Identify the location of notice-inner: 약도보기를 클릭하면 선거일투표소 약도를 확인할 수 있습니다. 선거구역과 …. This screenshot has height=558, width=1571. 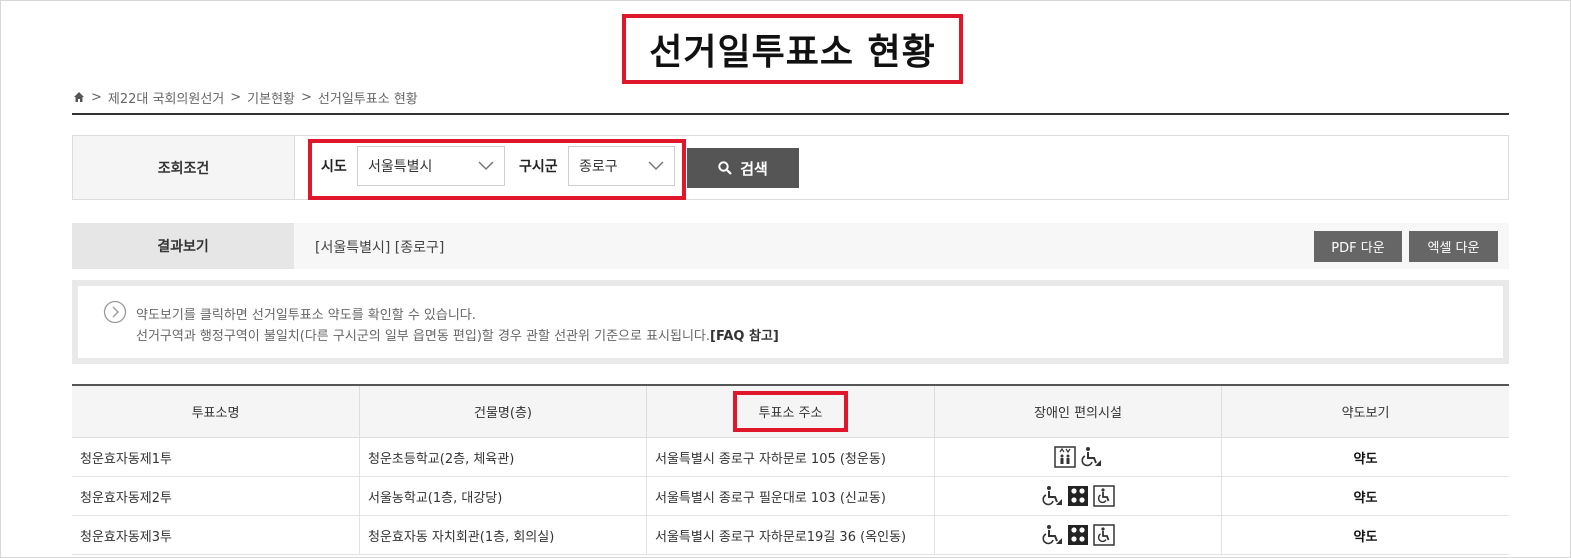
(790, 322).